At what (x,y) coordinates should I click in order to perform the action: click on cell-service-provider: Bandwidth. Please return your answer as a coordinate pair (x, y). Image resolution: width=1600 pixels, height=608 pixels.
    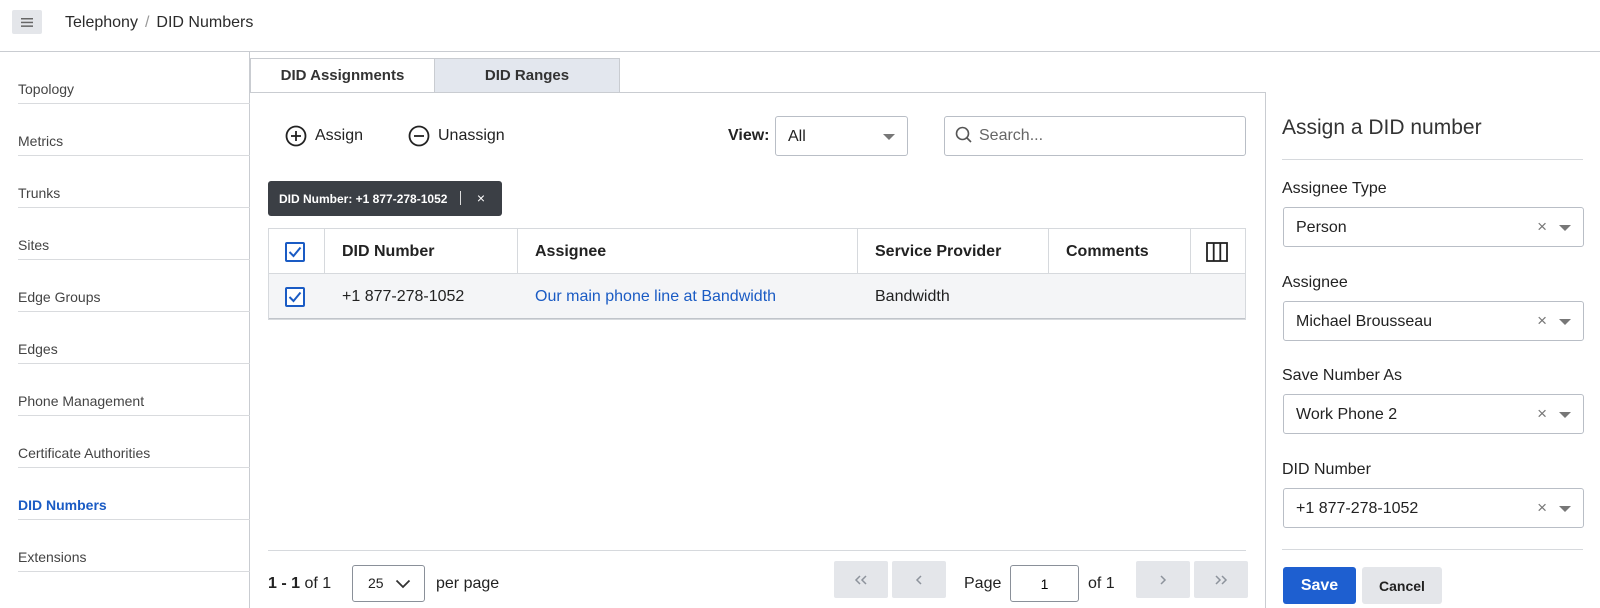
    Looking at the image, I should click on (912, 296).